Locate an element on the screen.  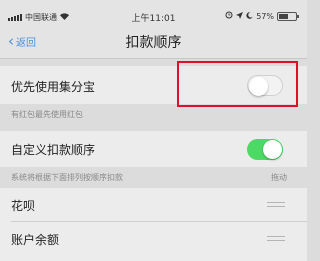
page-title: 扣款顺序 is located at coordinates (153, 43).